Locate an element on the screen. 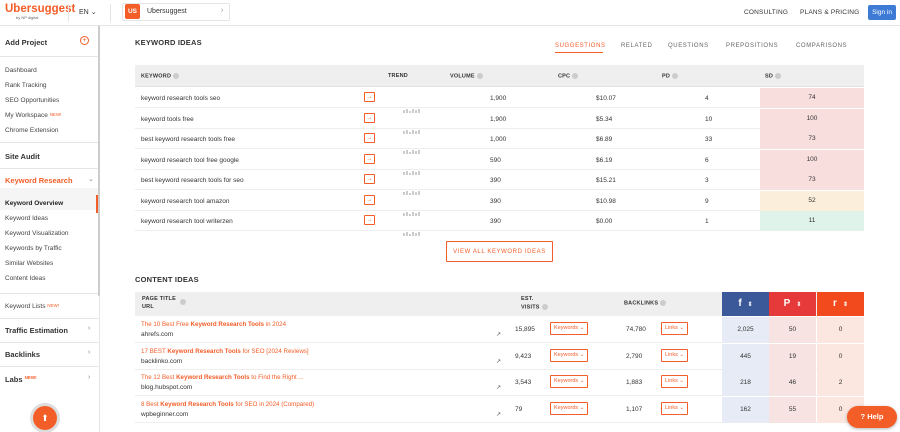  sidebar-item-keyword-research: Keyword Research is located at coordinates (39, 180).